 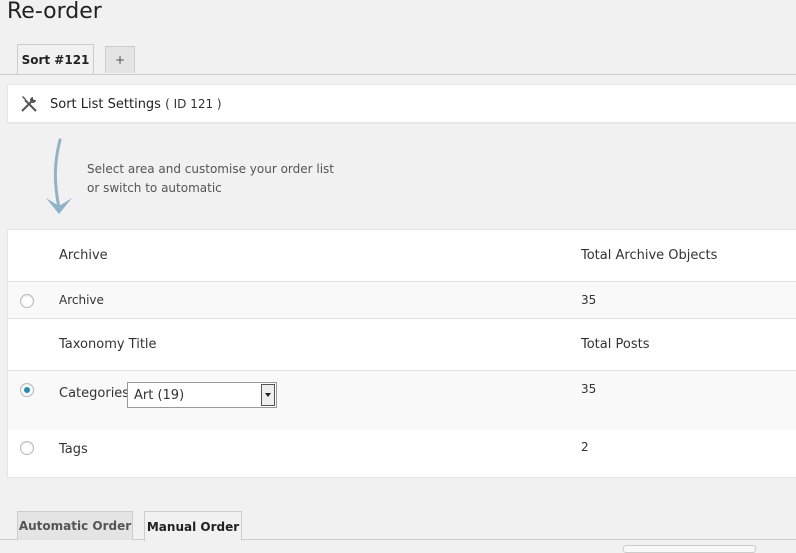 I want to click on down-arrow-icon, so click(x=59, y=176).